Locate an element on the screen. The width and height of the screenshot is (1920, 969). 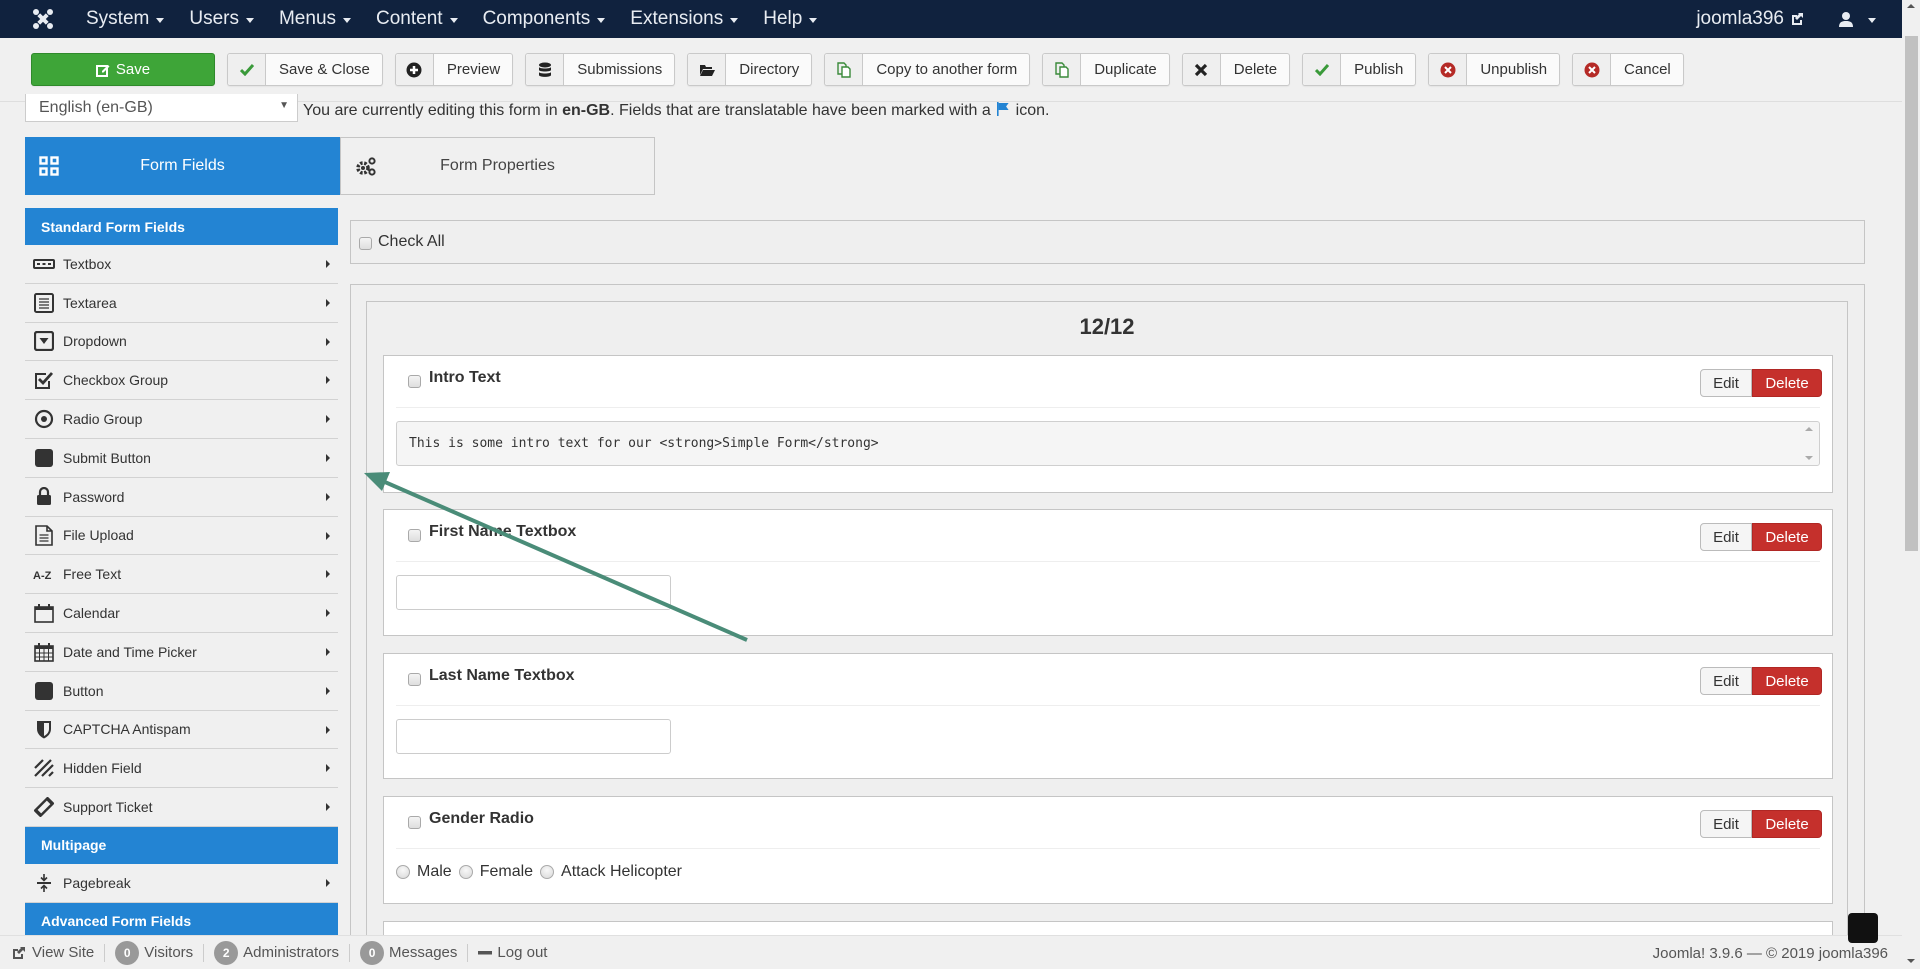
user-icon is located at coordinates (1846, 19).